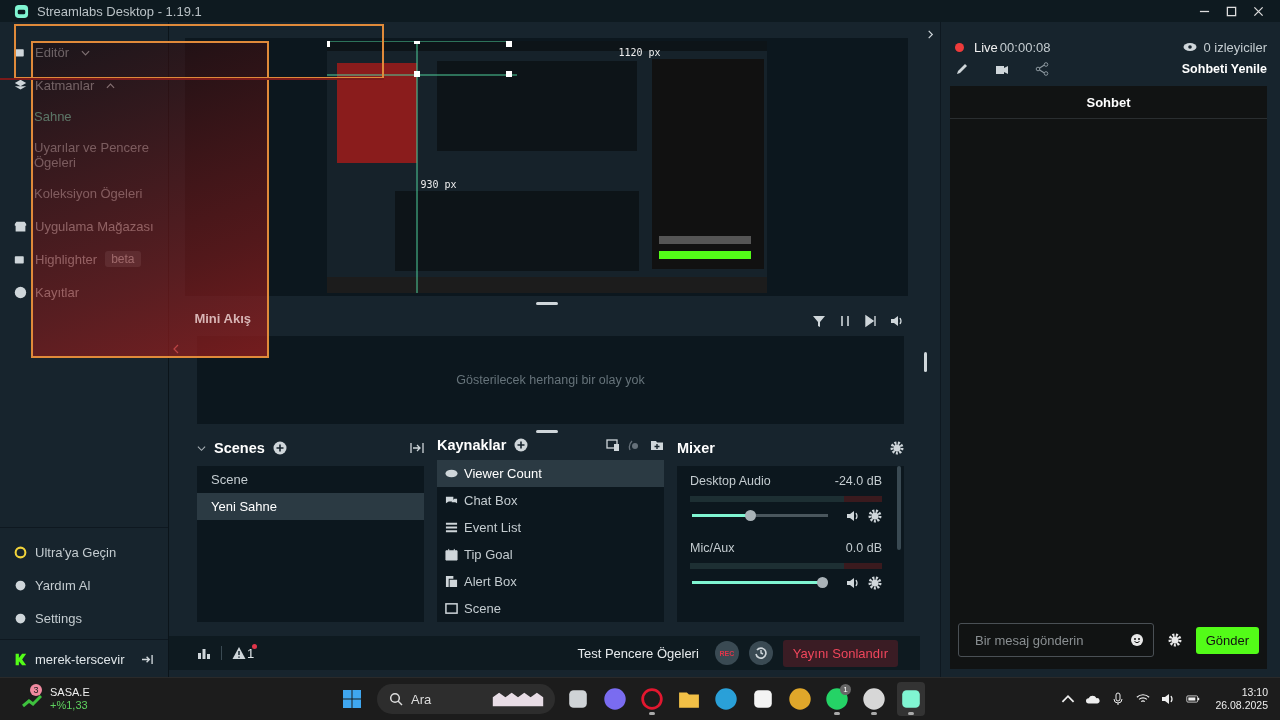 The width and height of the screenshot is (1280, 720). What do you see at coordinates (1254, 692) in the screenshot?
I see `clock-time: 13:10` at bounding box center [1254, 692].